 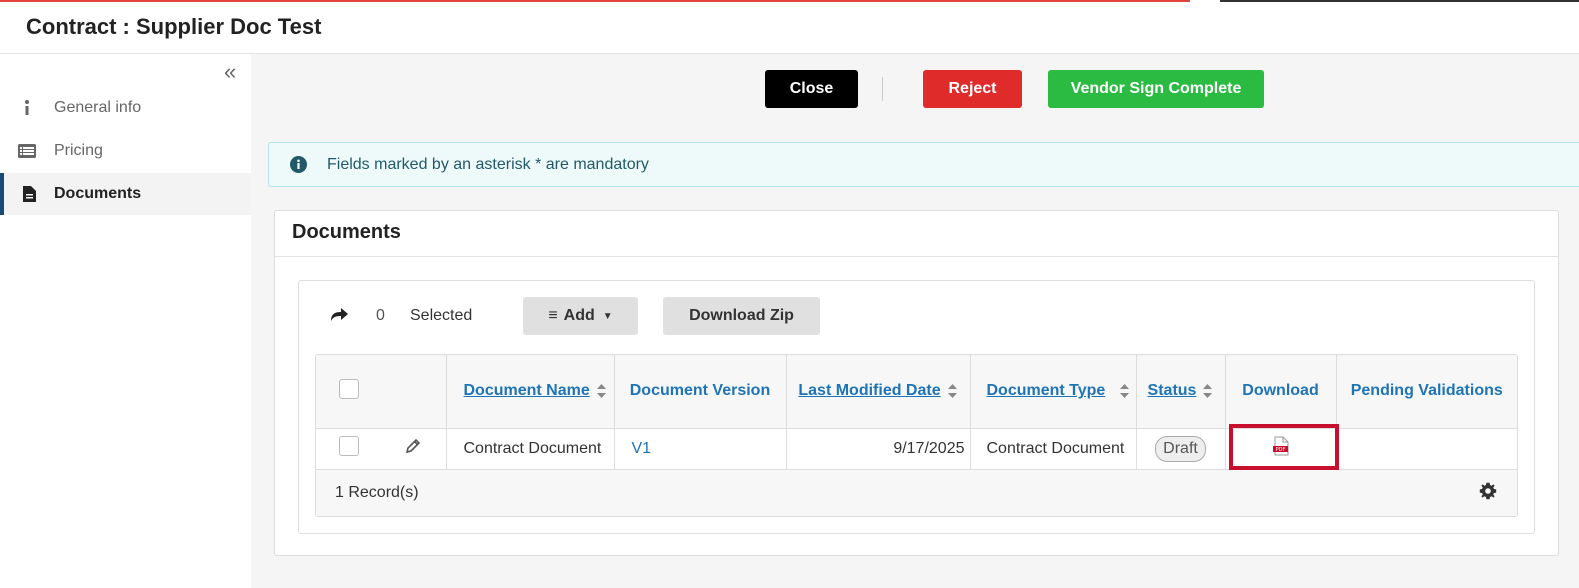 I want to click on sidebar-item-label: General info, so click(x=98, y=107).